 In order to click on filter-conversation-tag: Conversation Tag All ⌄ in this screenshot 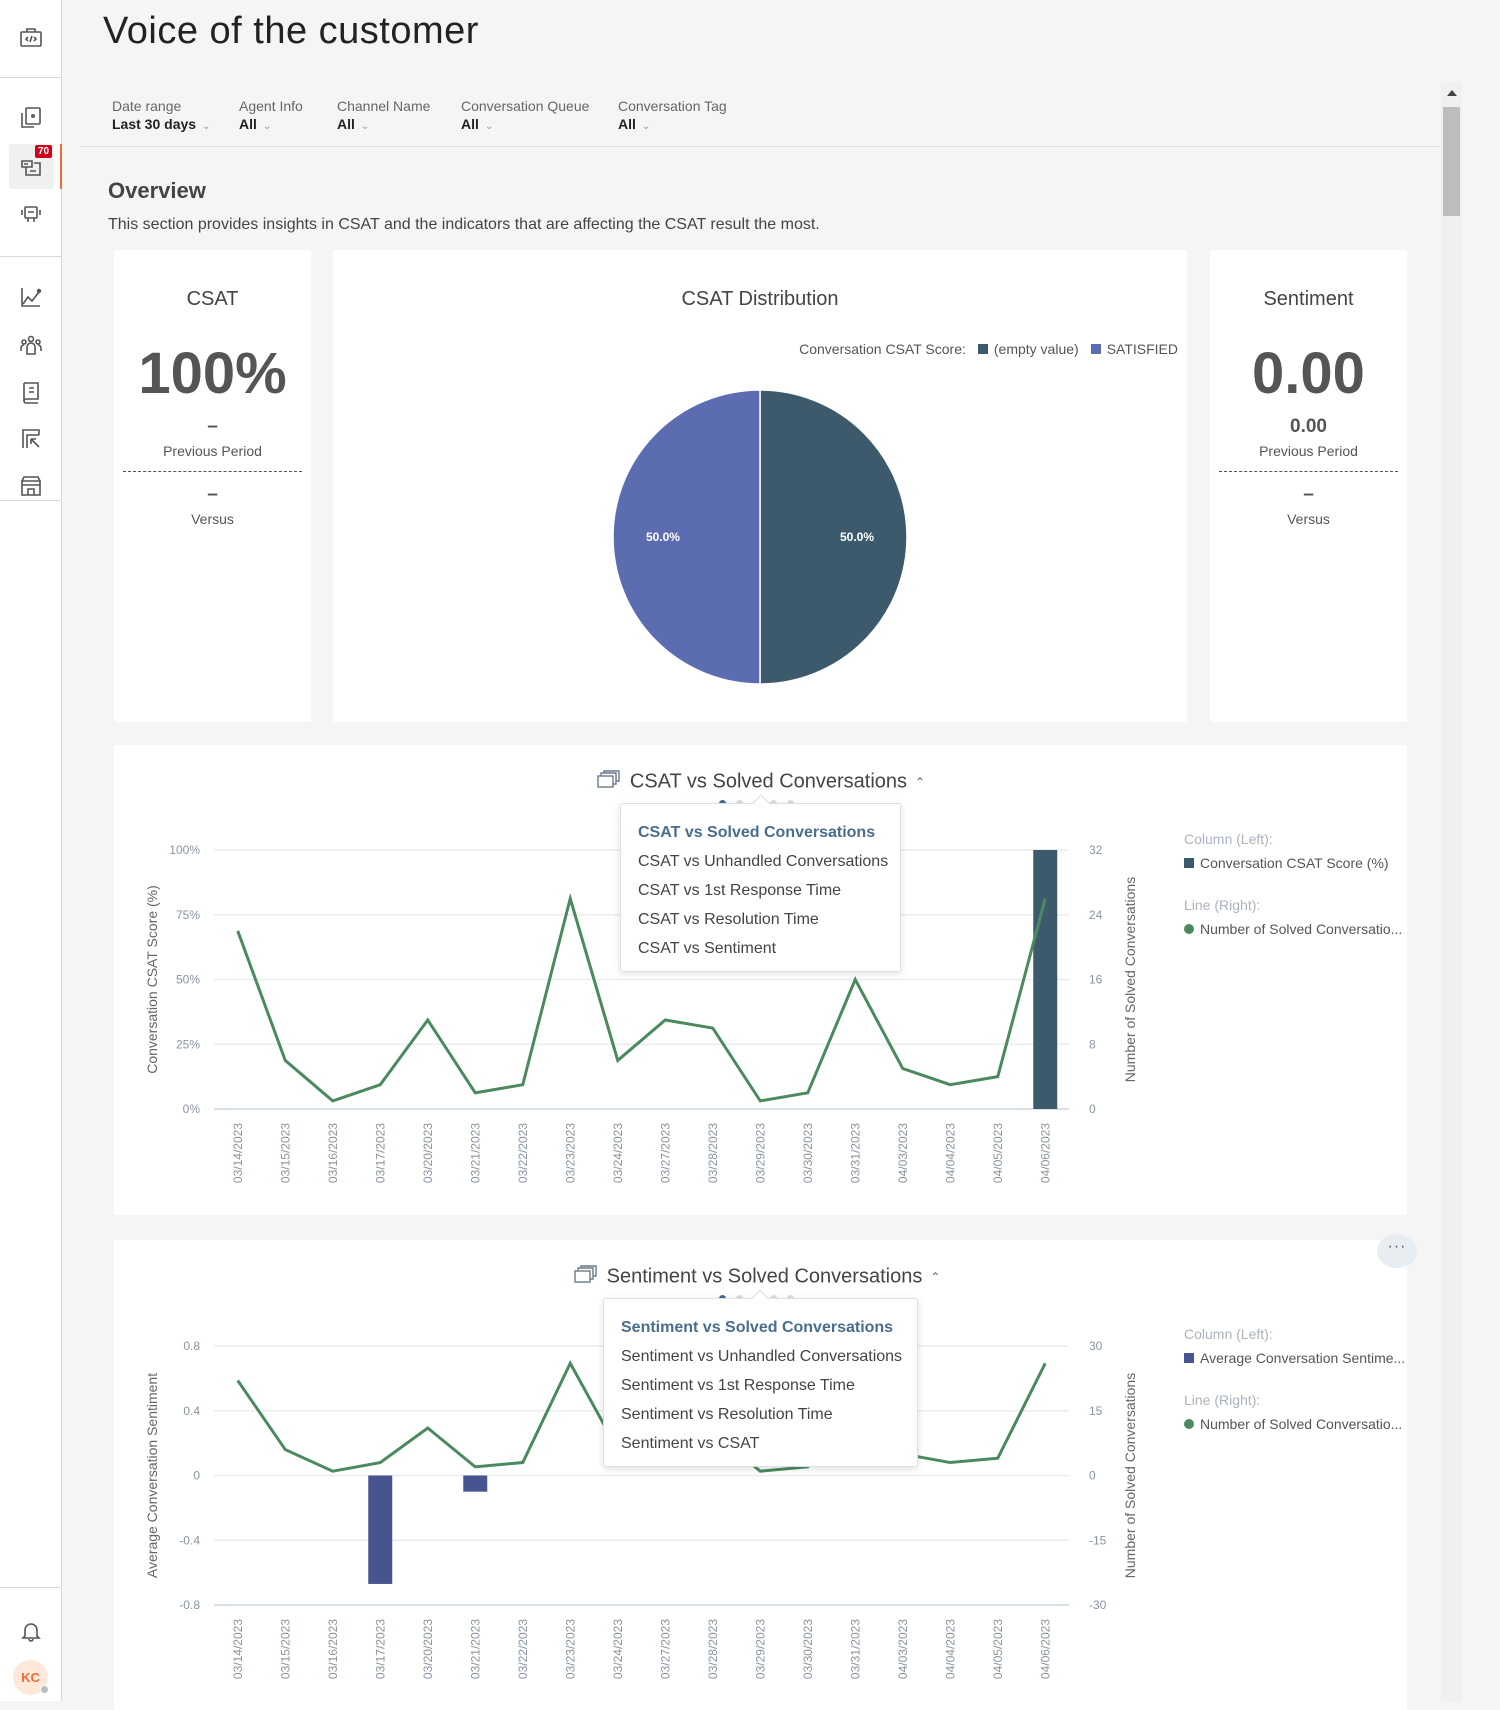, I will do `click(672, 115)`.